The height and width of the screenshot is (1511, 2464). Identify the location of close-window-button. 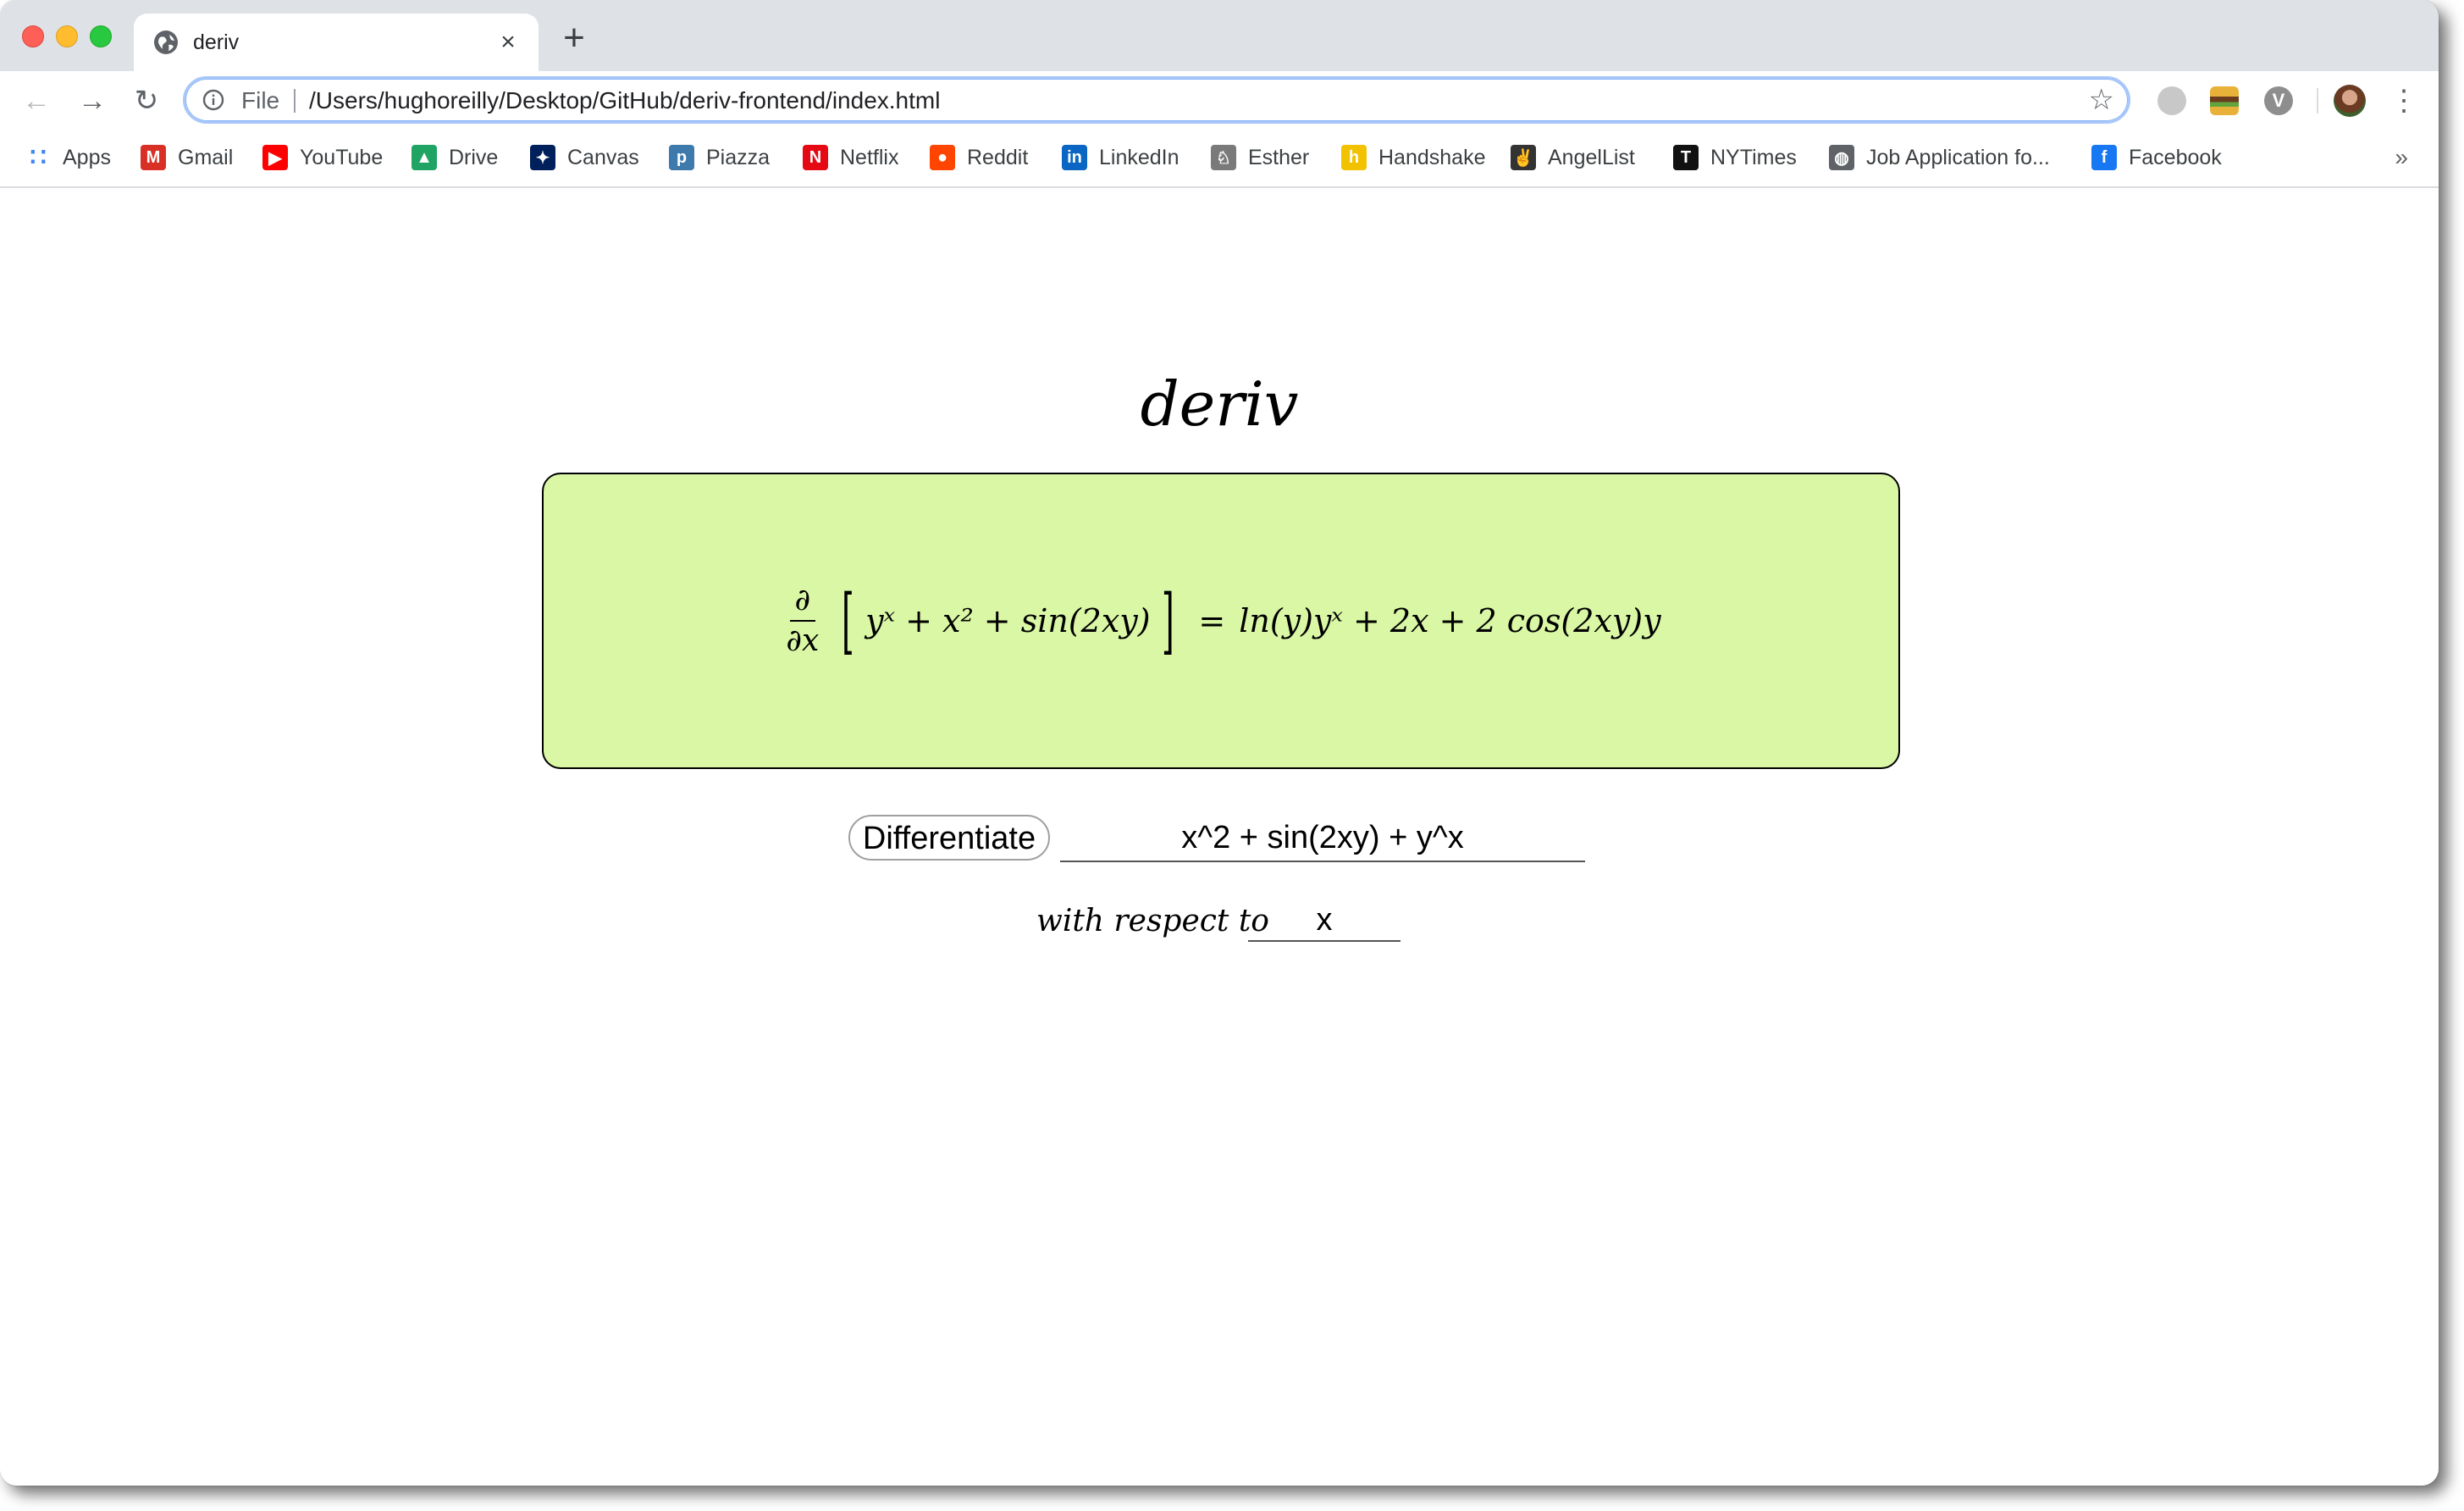
(33, 36).